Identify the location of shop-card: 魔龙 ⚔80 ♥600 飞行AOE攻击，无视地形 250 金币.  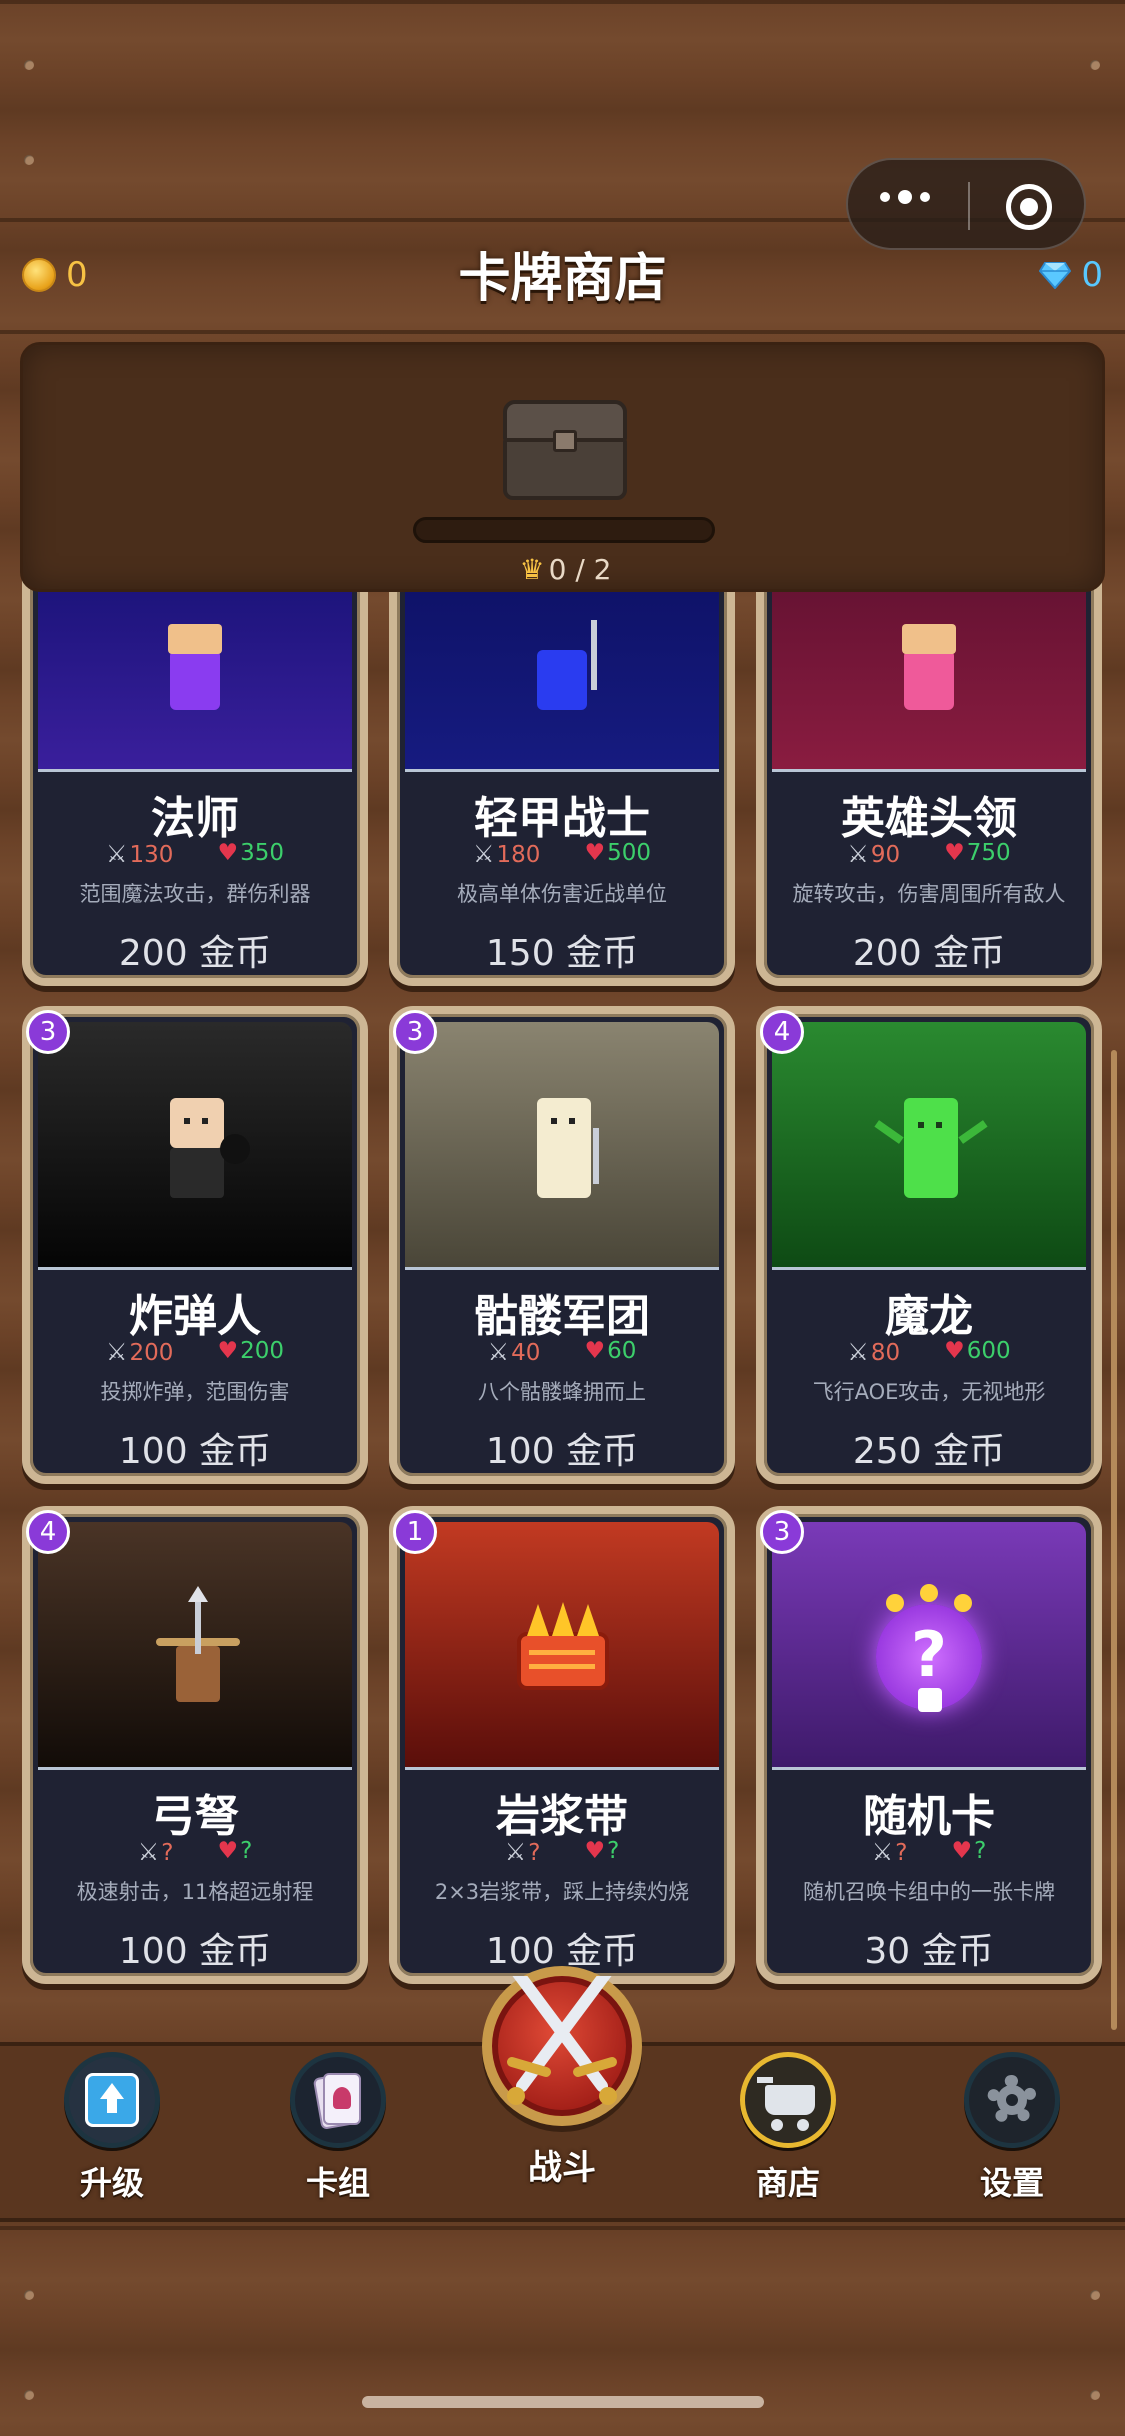
(929, 1245).